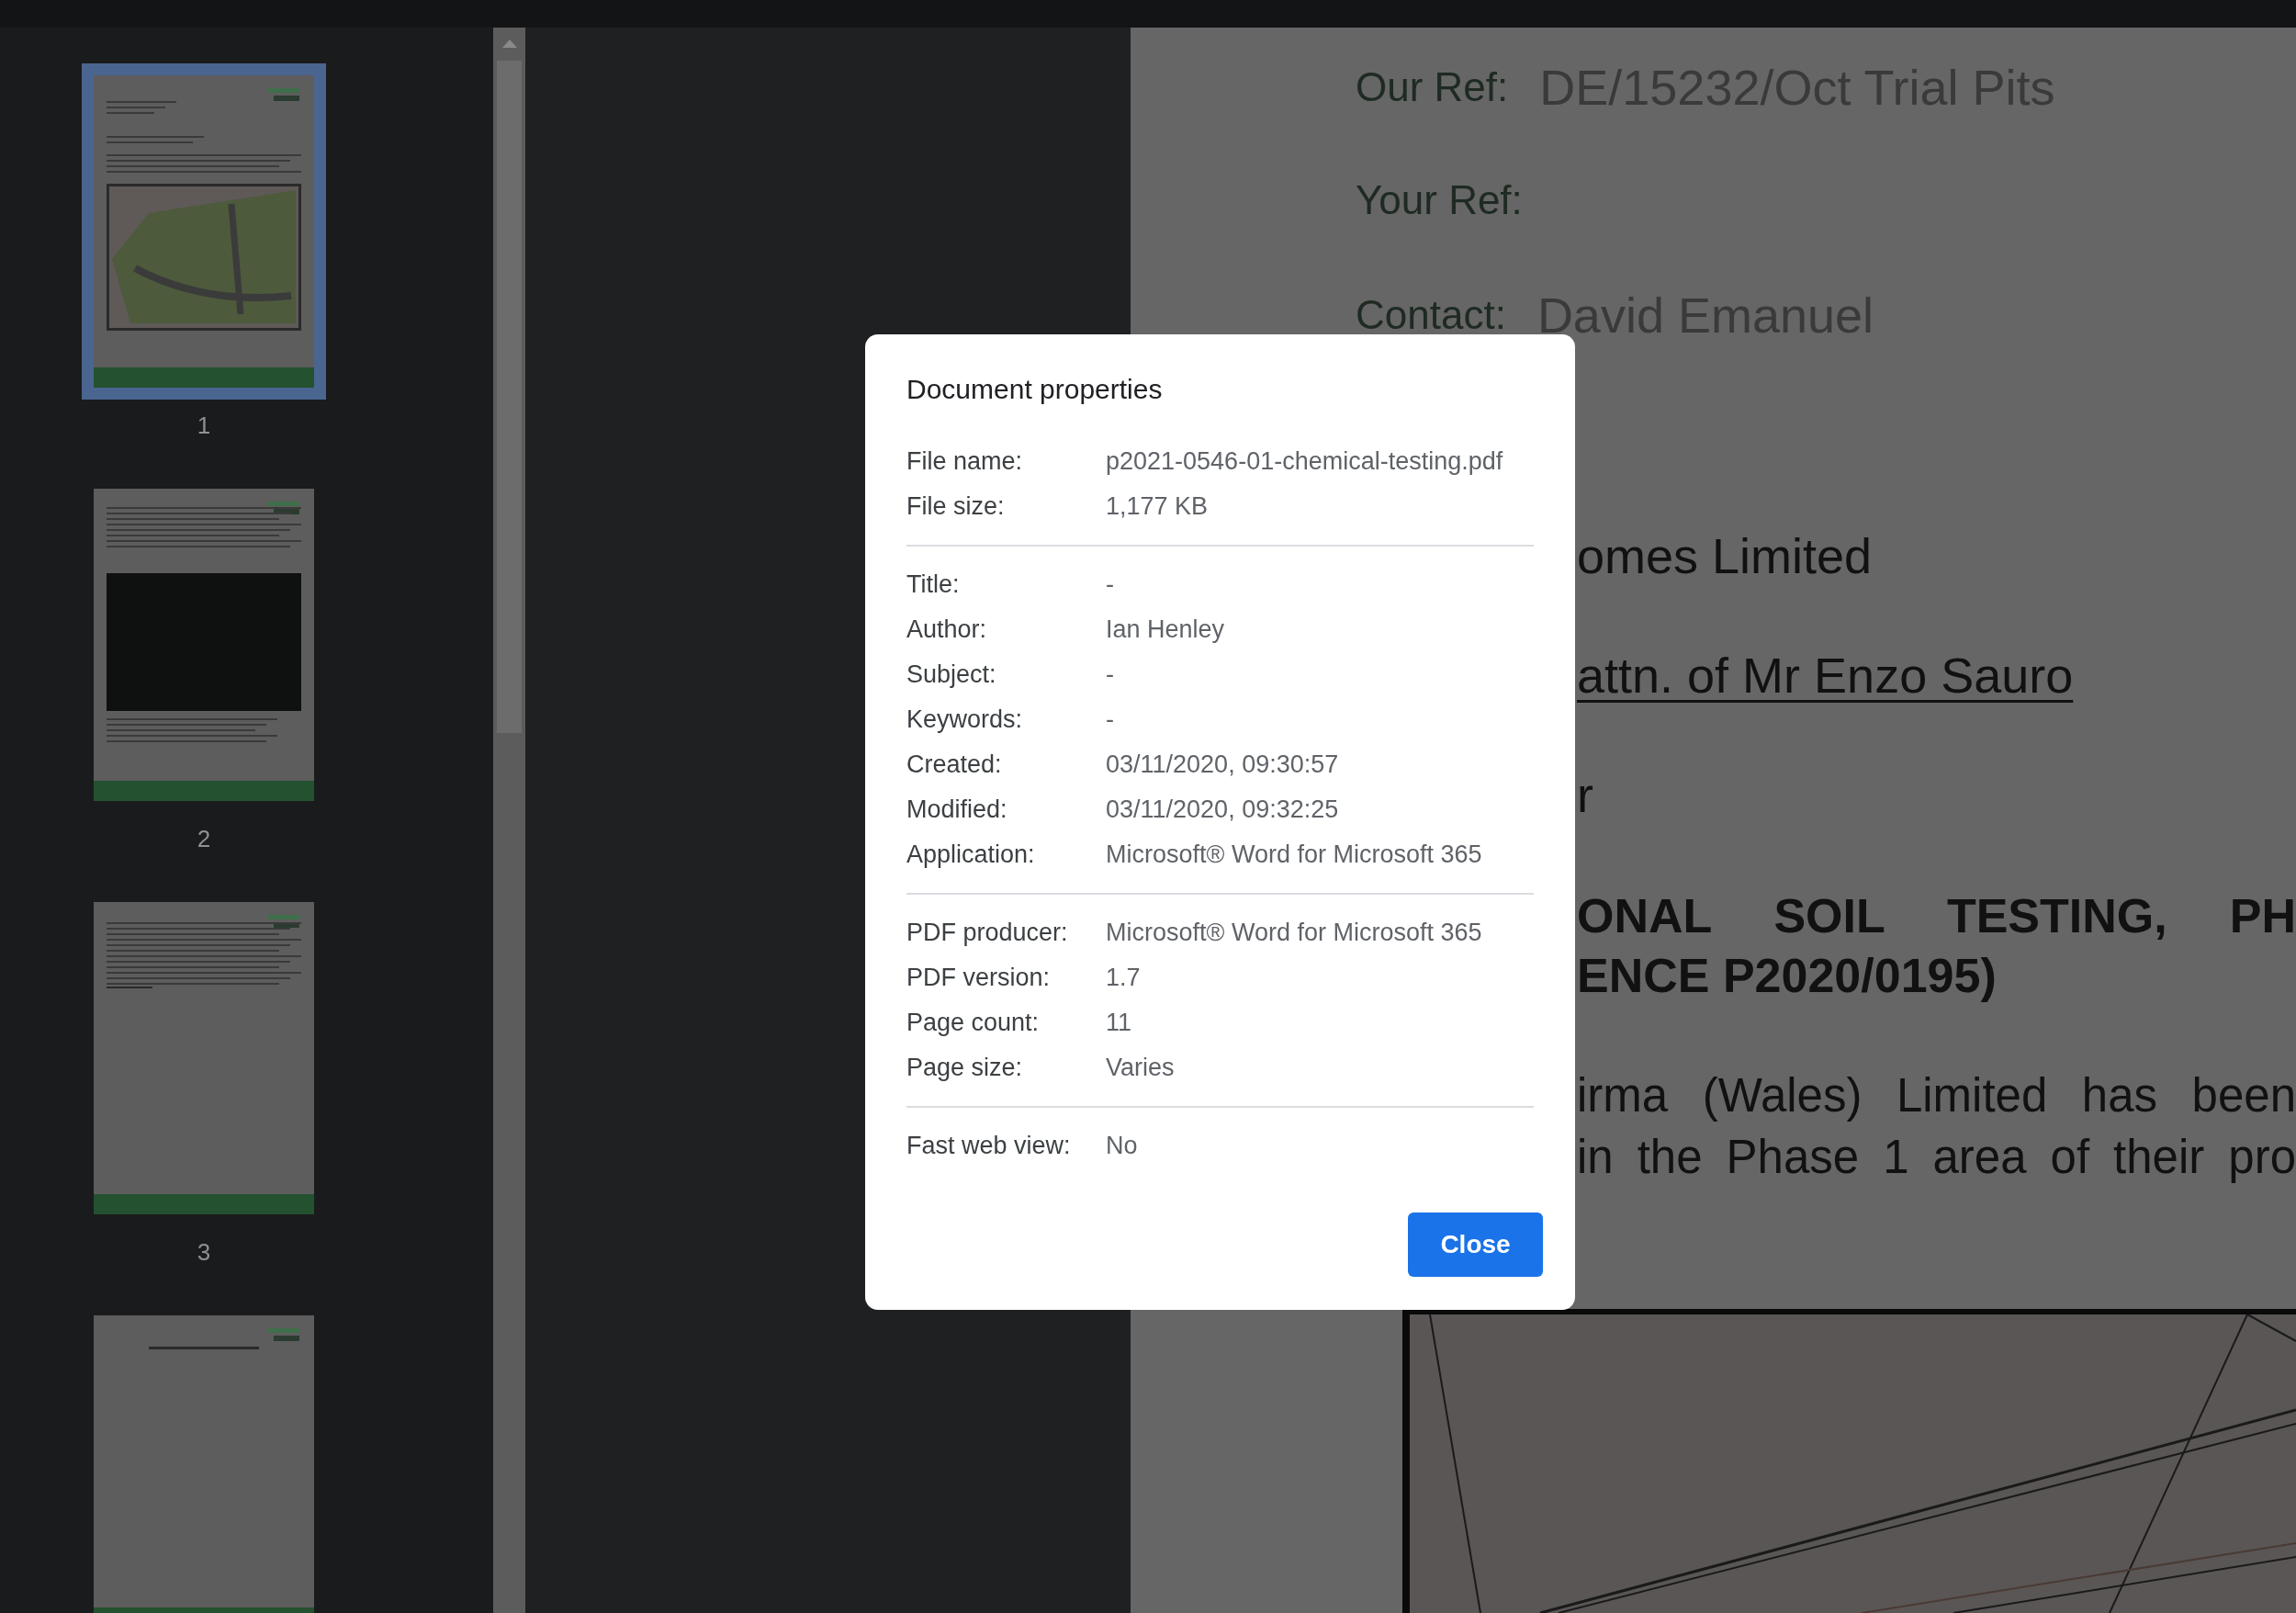  What do you see at coordinates (1439, 200) in the screenshot?
I see `ref-label: Your Ref:` at bounding box center [1439, 200].